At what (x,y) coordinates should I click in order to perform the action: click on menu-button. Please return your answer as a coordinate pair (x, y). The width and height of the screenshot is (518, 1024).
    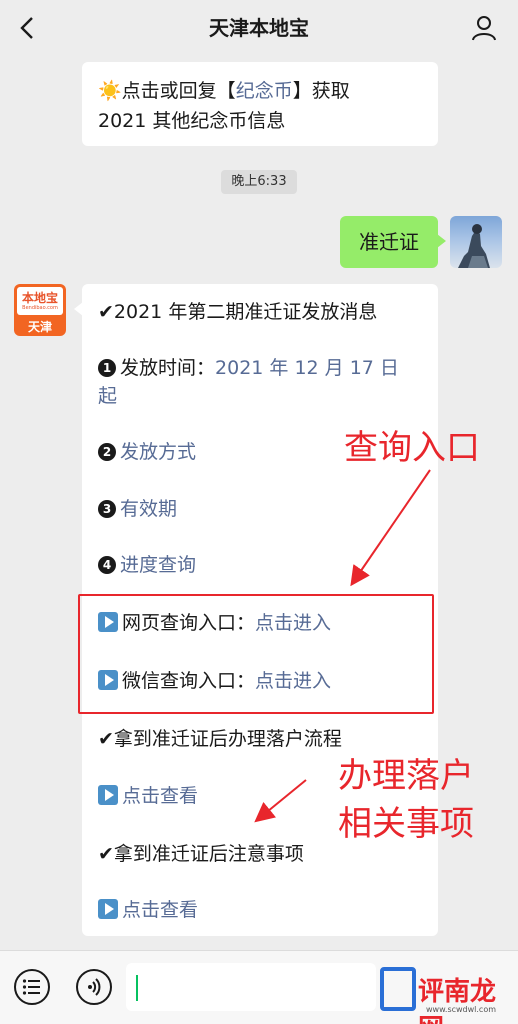
    Looking at the image, I should click on (32, 987).